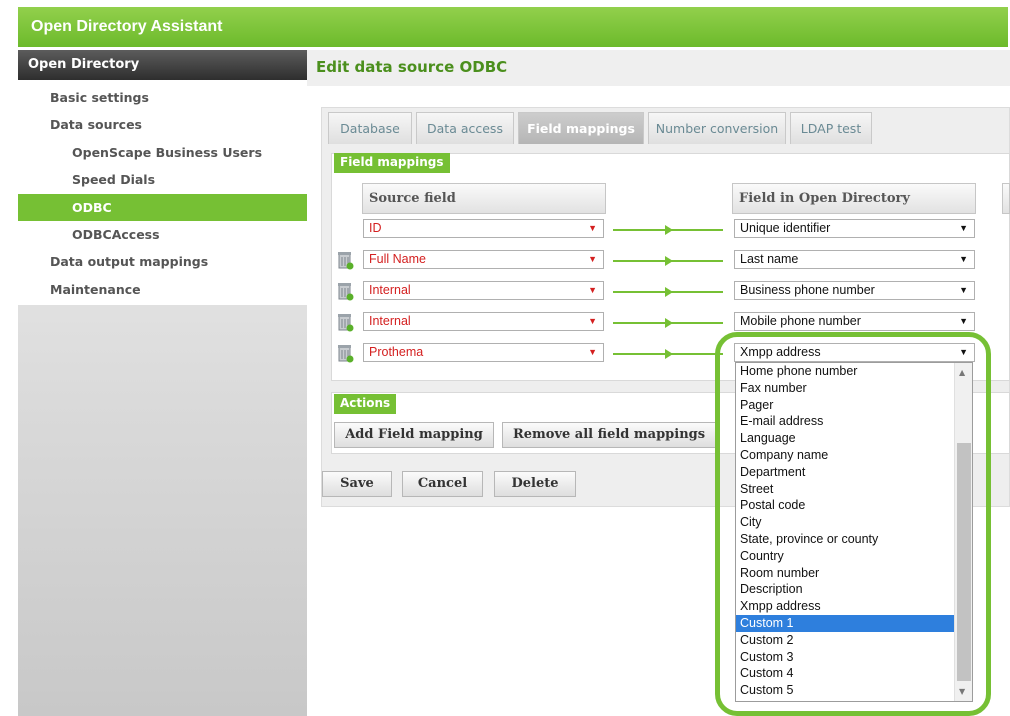  What do you see at coordinates (845, 421) in the screenshot?
I see `dropdown-option: E-mail address` at bounding box center [845, 421].